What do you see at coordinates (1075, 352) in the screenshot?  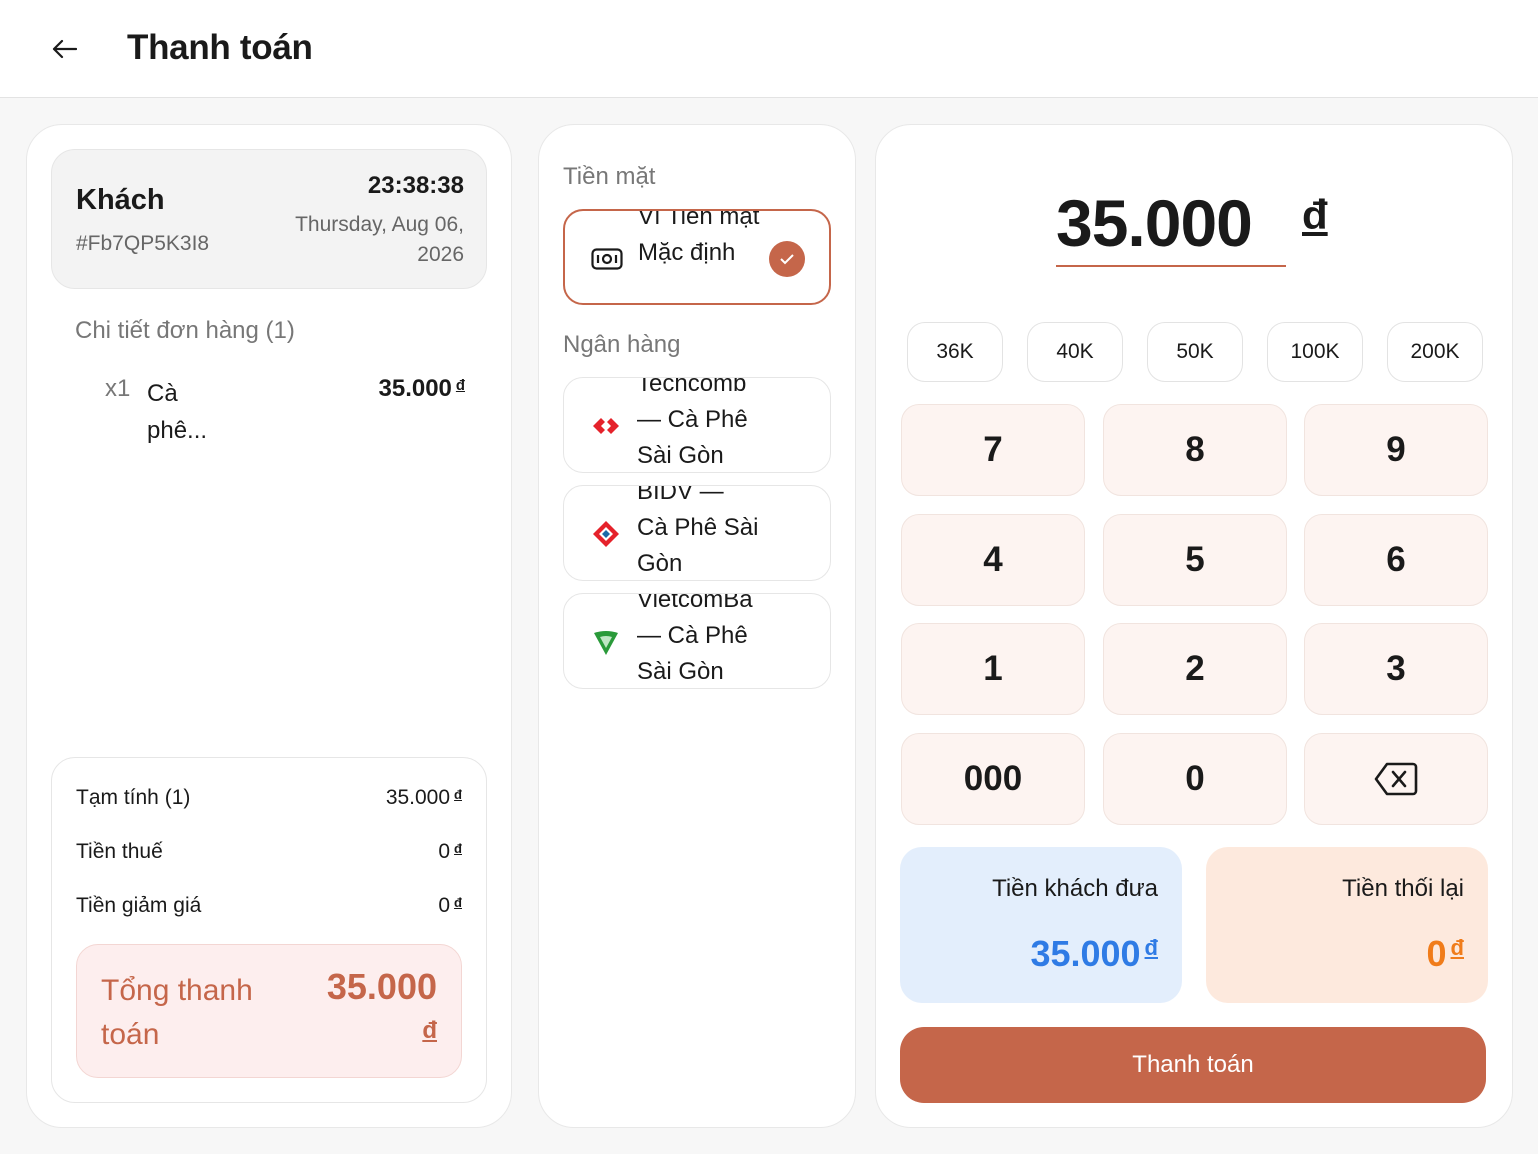 I see `quick-amount-button: 40K` at bounding box center [1075, 352].